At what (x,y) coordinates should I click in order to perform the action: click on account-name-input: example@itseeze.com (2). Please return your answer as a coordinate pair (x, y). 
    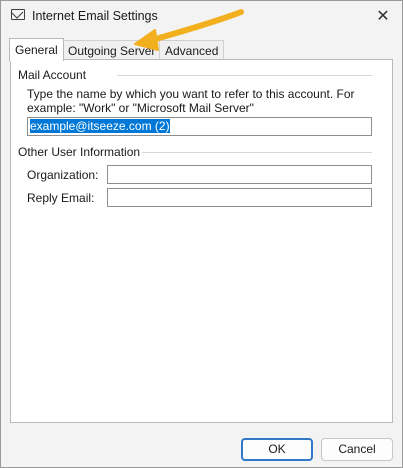
    Looking at the image, I should click on (199, 126).